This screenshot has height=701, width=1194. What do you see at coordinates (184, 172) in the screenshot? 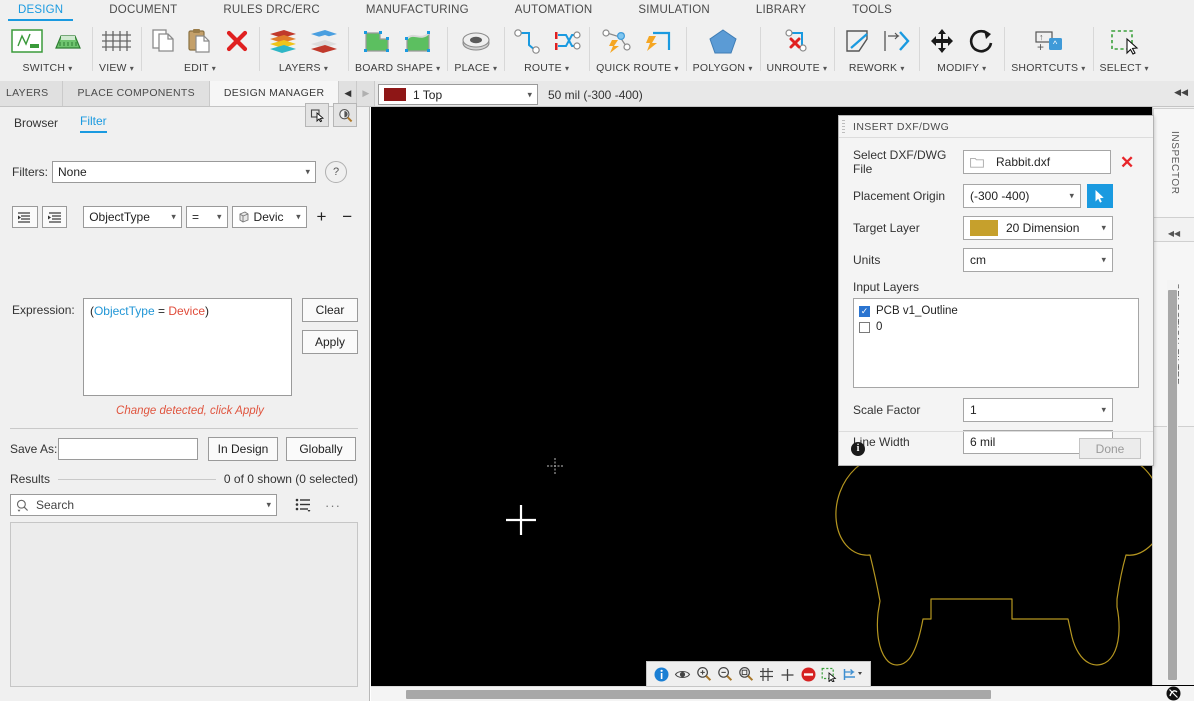
I see `filters-select: None` at bounding box center [184, 172].